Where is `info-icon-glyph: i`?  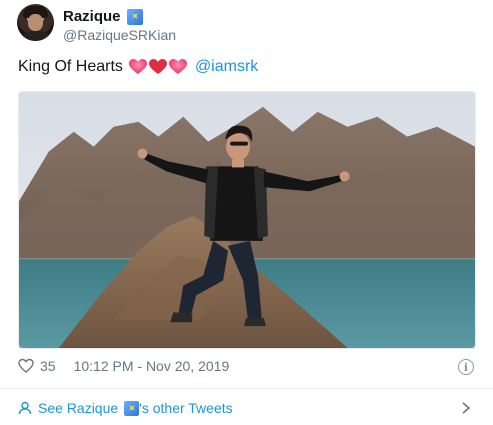
info-icon-glyph: i is located at coordinates (466, 367).